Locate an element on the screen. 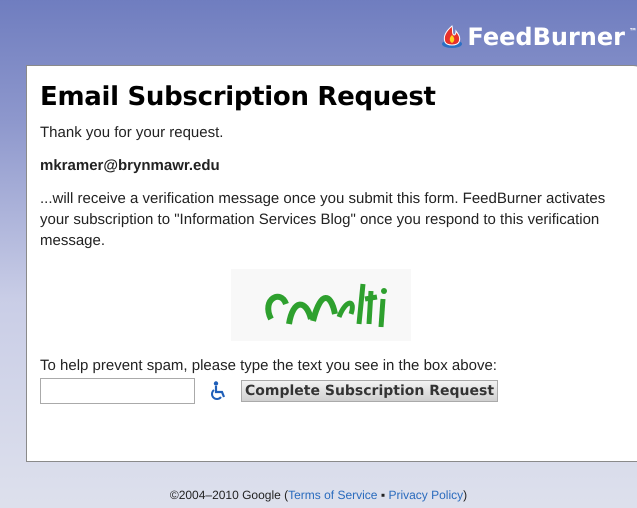 This screenshot has height=508, width=637. flame-icon is located at coordinates (452, 36).